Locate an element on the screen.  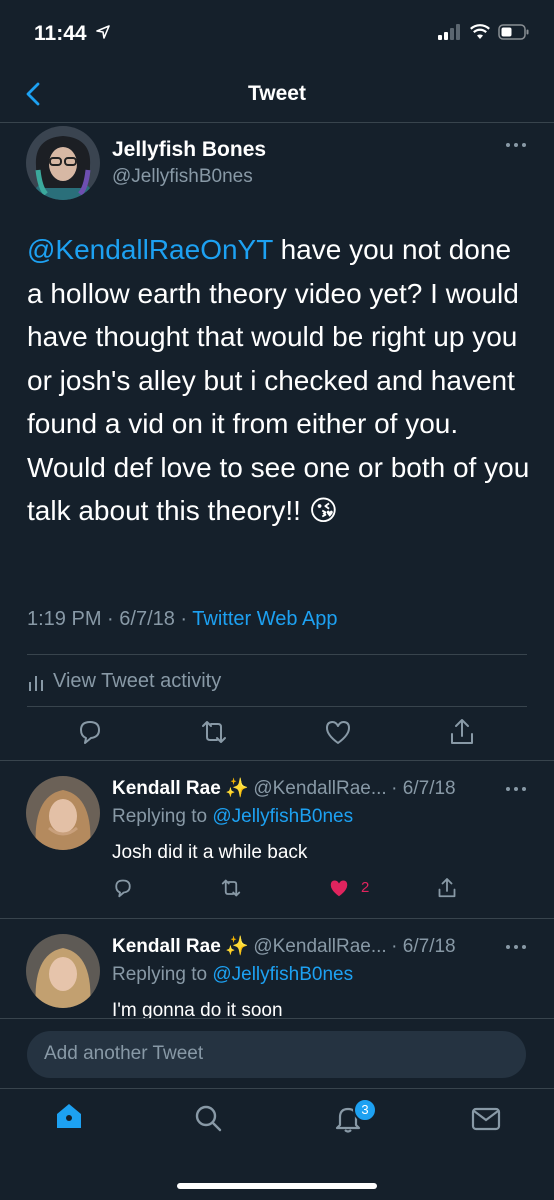
bar-chart-icon is located at coordinates (36, 683).